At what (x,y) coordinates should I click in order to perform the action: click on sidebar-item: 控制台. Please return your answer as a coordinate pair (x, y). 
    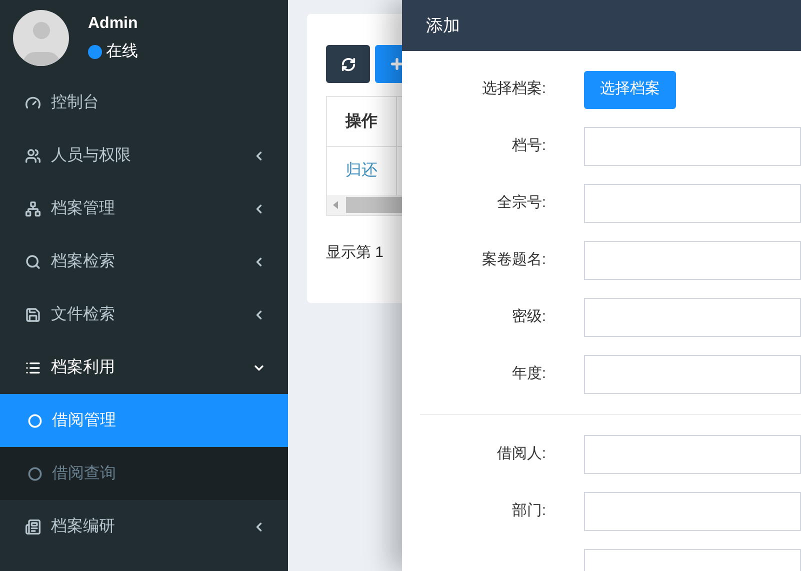
    Looking at the image, I should click on (144, 102).